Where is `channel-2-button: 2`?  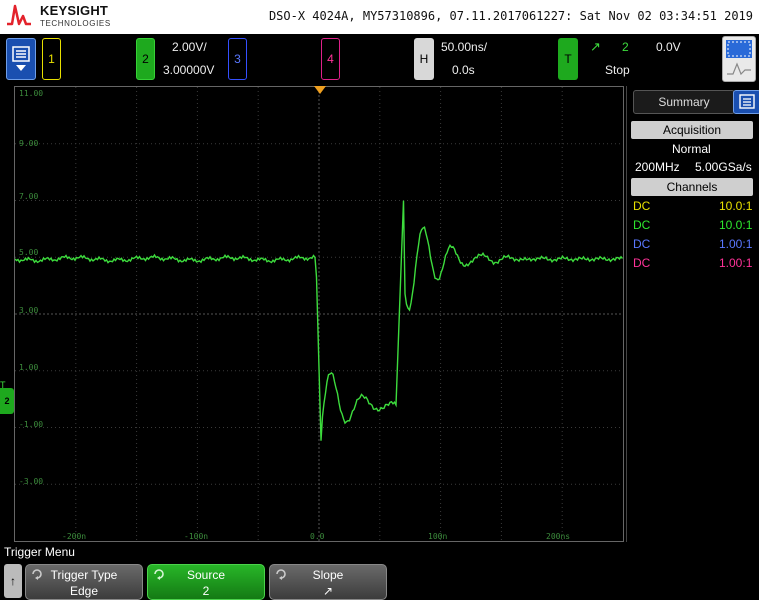
channel-2-button: 2 is located at coordinates (145, 59).